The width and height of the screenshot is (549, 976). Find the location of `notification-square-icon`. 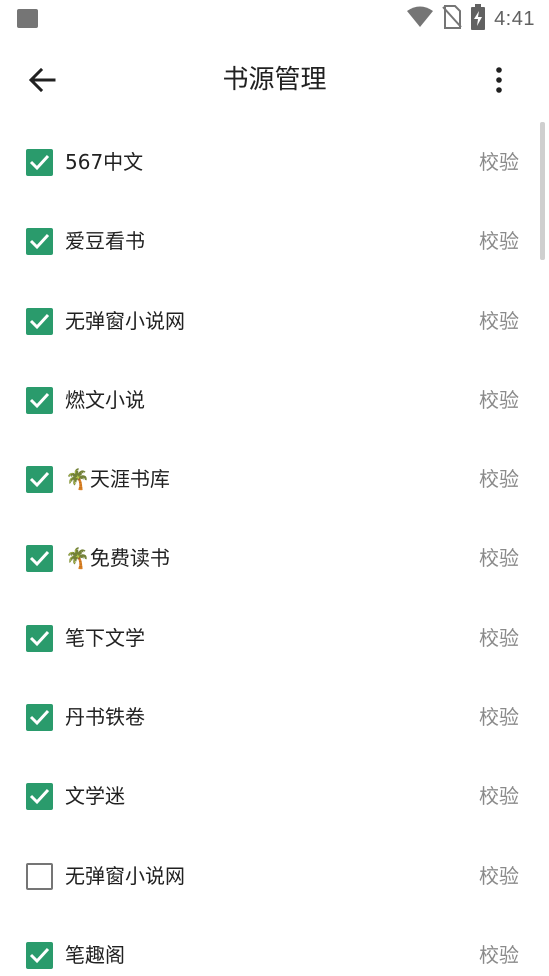

notification-square-icon is located at coordinates (27, 18).